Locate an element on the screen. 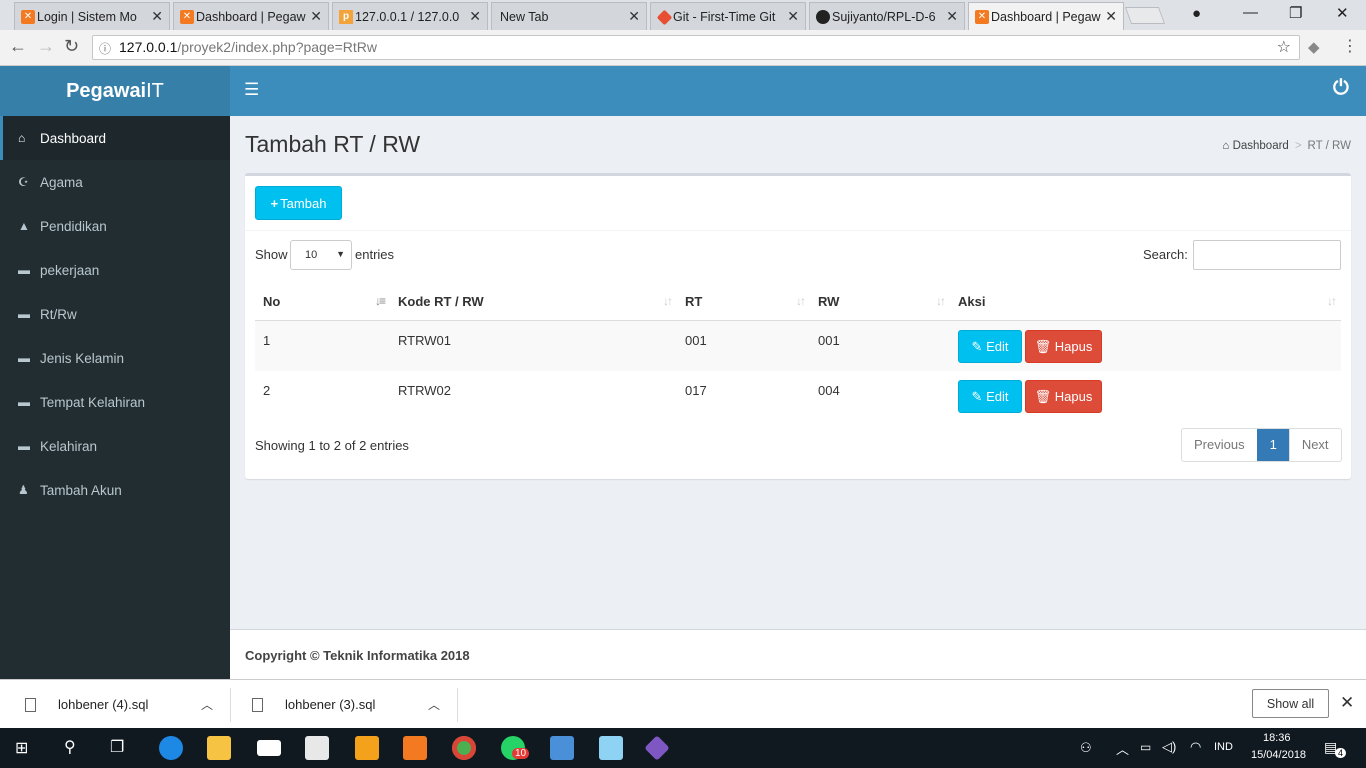  trash-icon: 🗑 is located at coordinates (1043, 396).